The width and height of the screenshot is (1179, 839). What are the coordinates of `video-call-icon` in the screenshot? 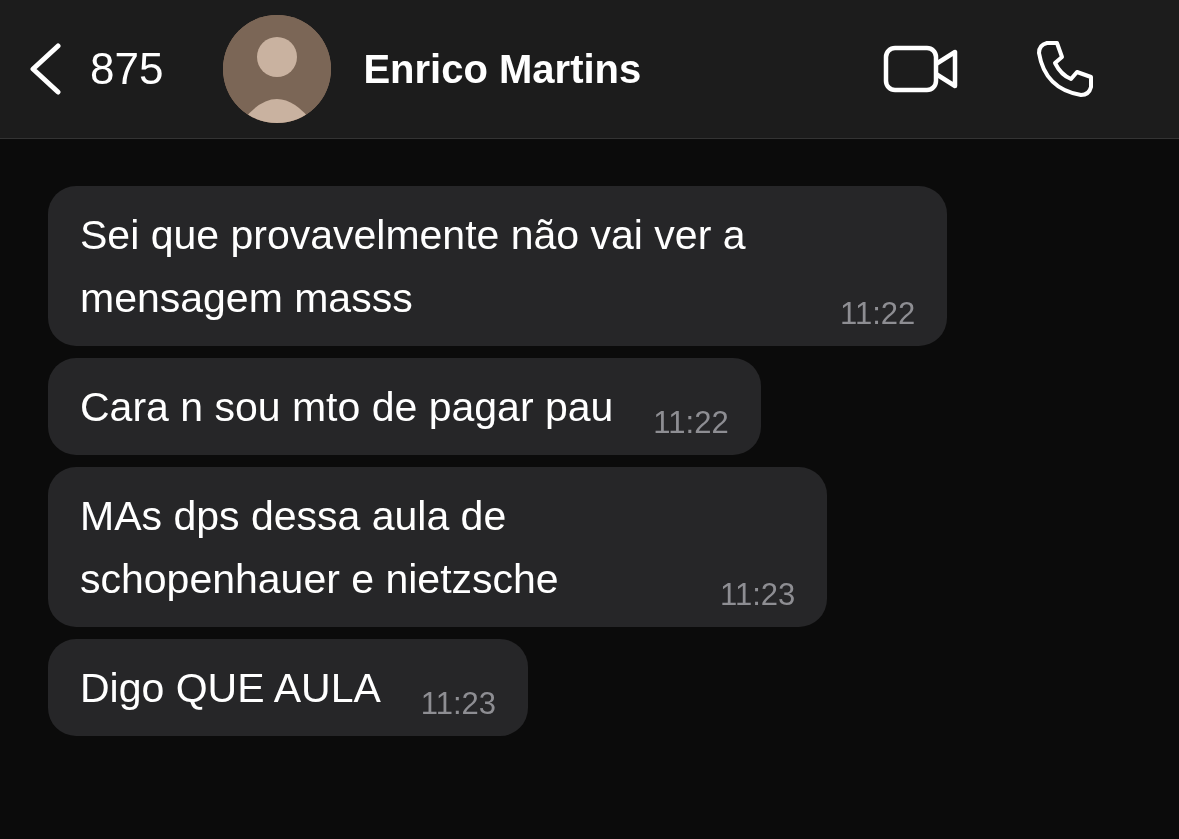 It's located at (921, 69).